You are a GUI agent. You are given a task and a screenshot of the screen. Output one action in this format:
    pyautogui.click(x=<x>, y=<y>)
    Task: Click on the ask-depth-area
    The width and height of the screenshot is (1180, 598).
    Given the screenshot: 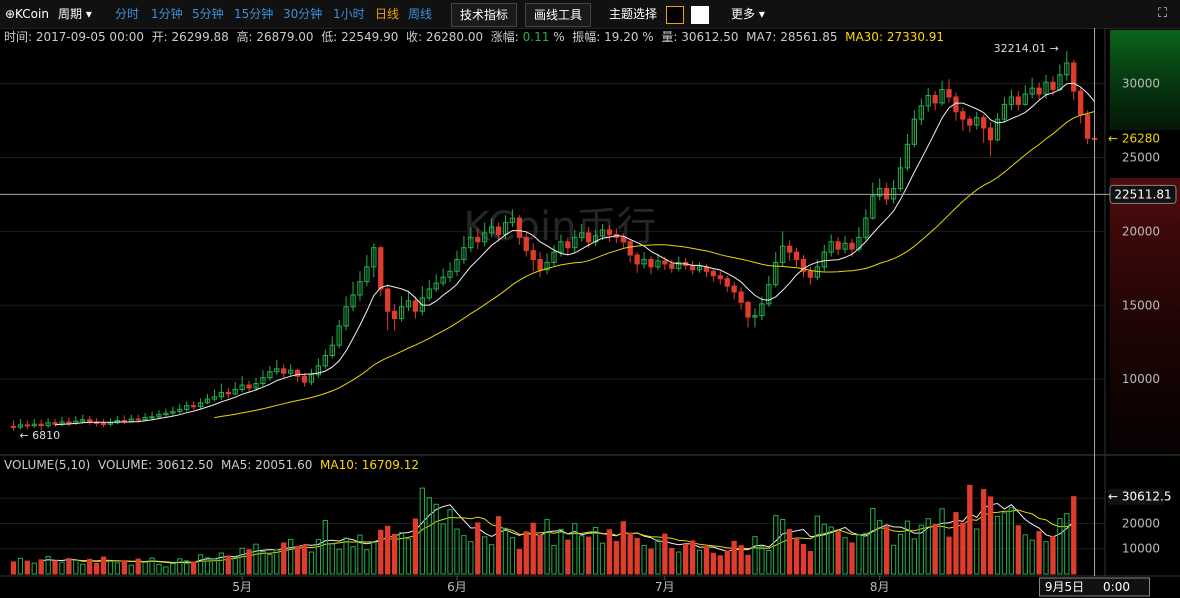 What is the action you would take?
    pyautogui.click(x=1145, y=315)
    